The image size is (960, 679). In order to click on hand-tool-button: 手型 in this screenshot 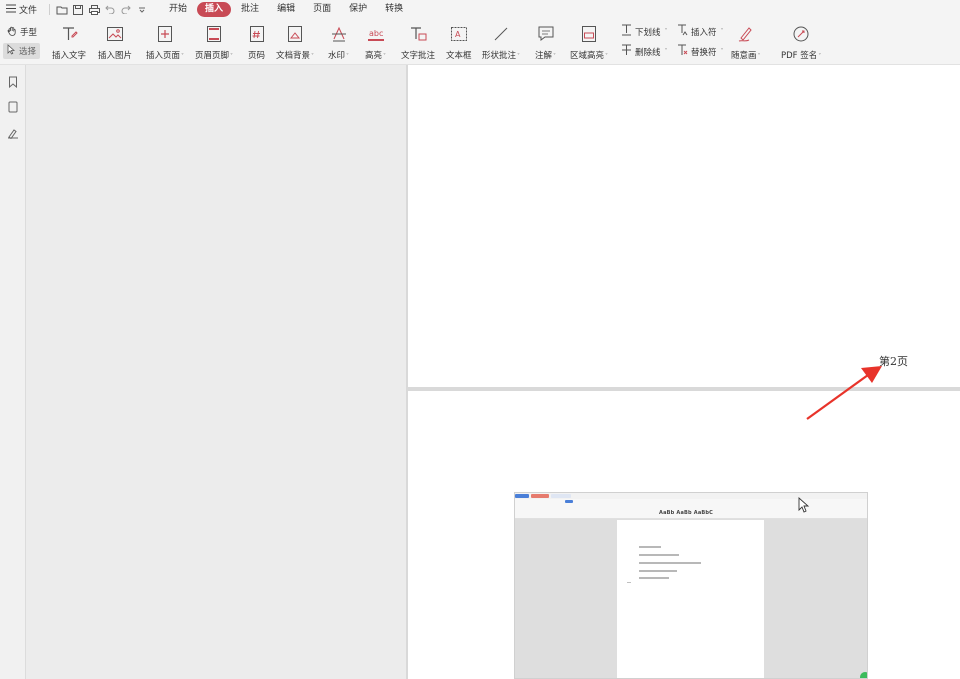, I will do `click(22, 32)`.